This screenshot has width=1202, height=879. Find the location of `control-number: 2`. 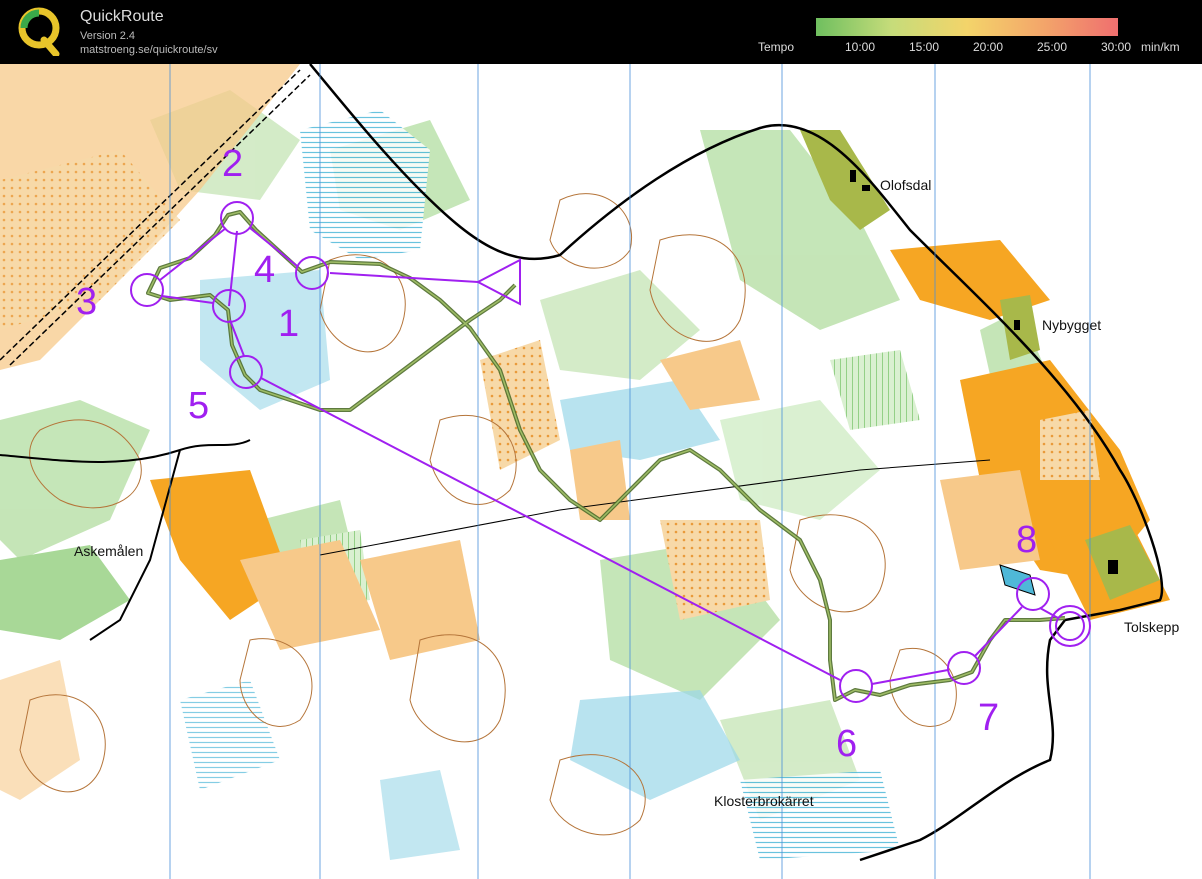

control-number: 2 is located at coordinates (232, 164).